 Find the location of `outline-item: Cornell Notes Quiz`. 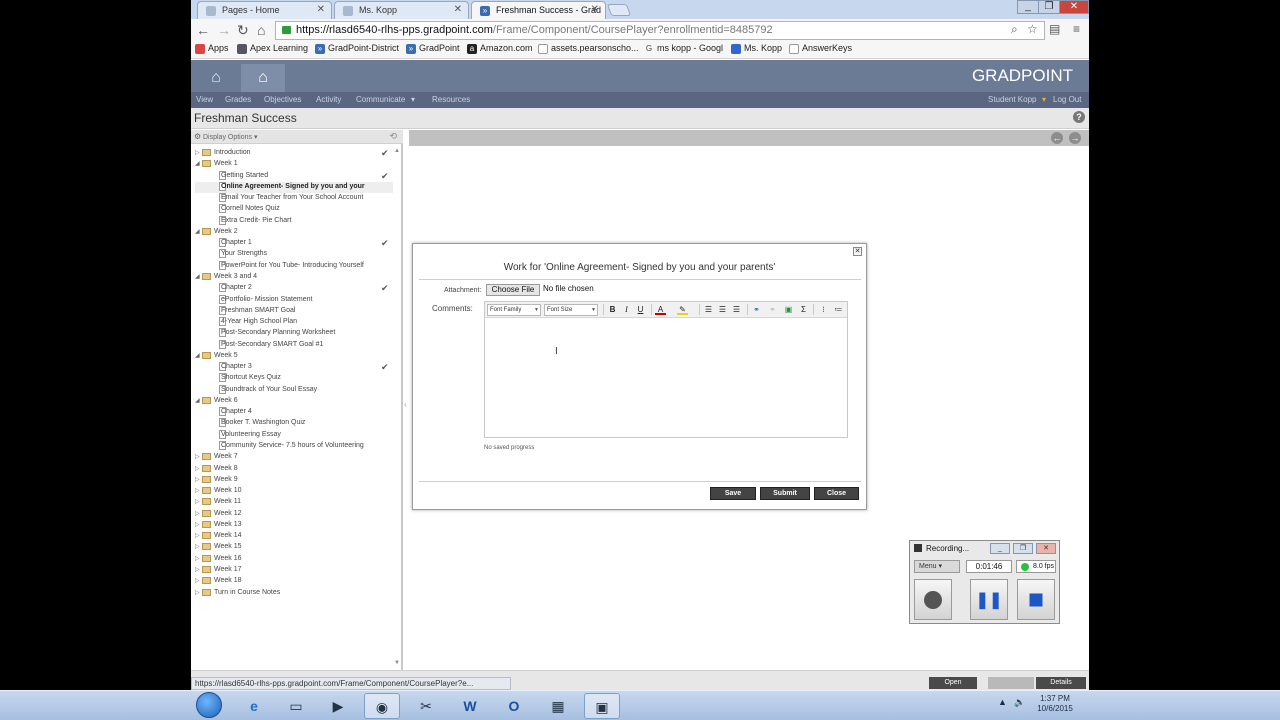

outline-item: Cornell Notes Quiz is located at coordinates (294, 209).